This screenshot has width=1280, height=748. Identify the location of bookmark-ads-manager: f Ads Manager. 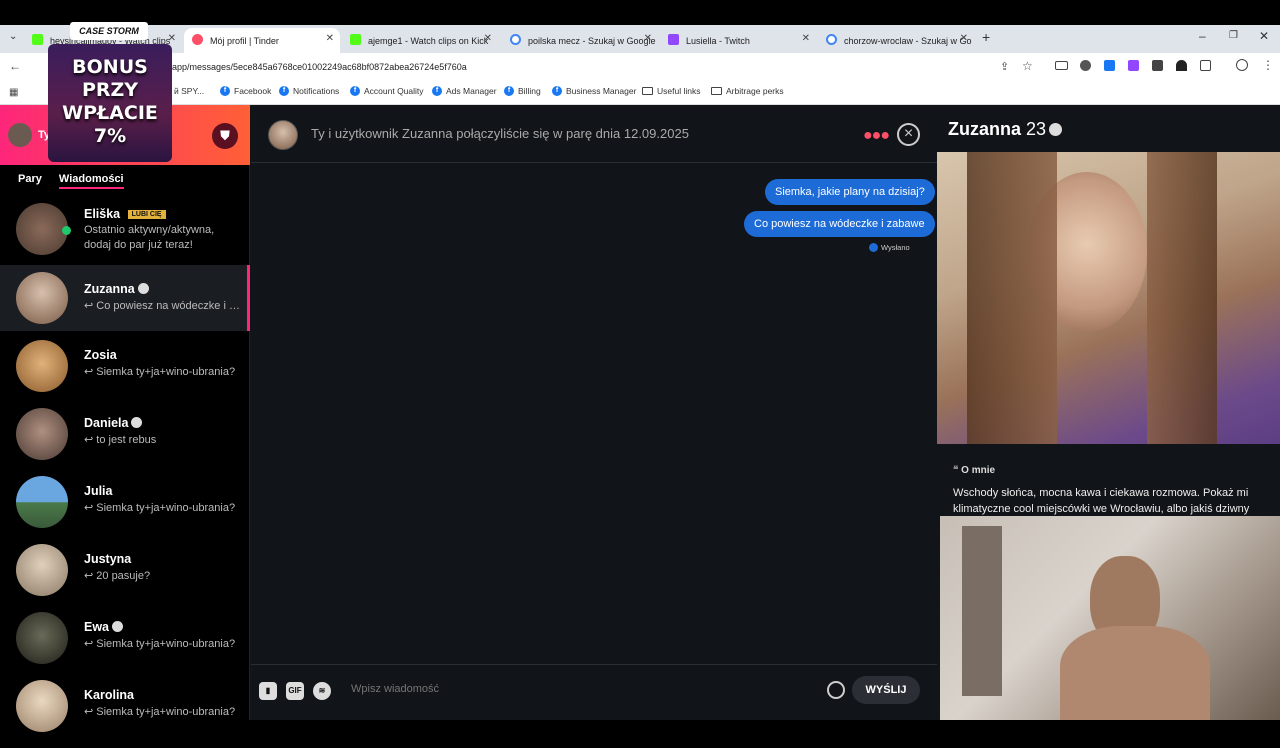
(464, 91).